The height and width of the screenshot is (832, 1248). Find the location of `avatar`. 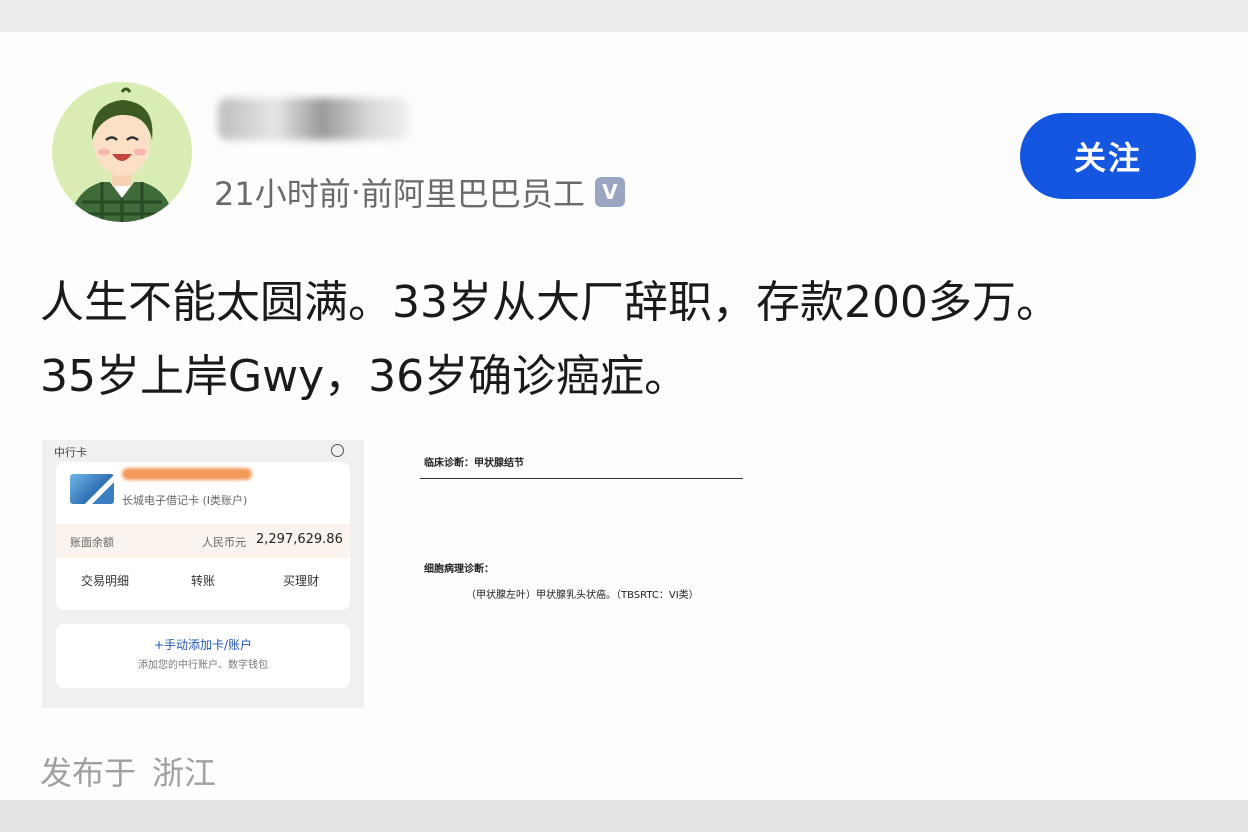

avatar is located at coordinates (122, 152).